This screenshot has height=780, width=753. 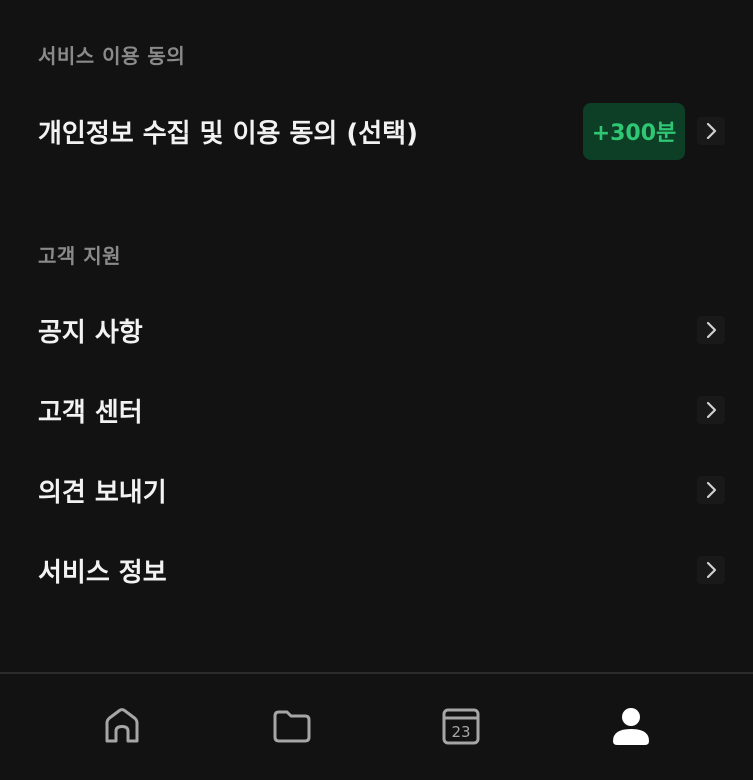 I want to click on privacy-consent-row: 개인정보 수집 및 이용 동의 (선택) +300분, so click(x=376, y=131).